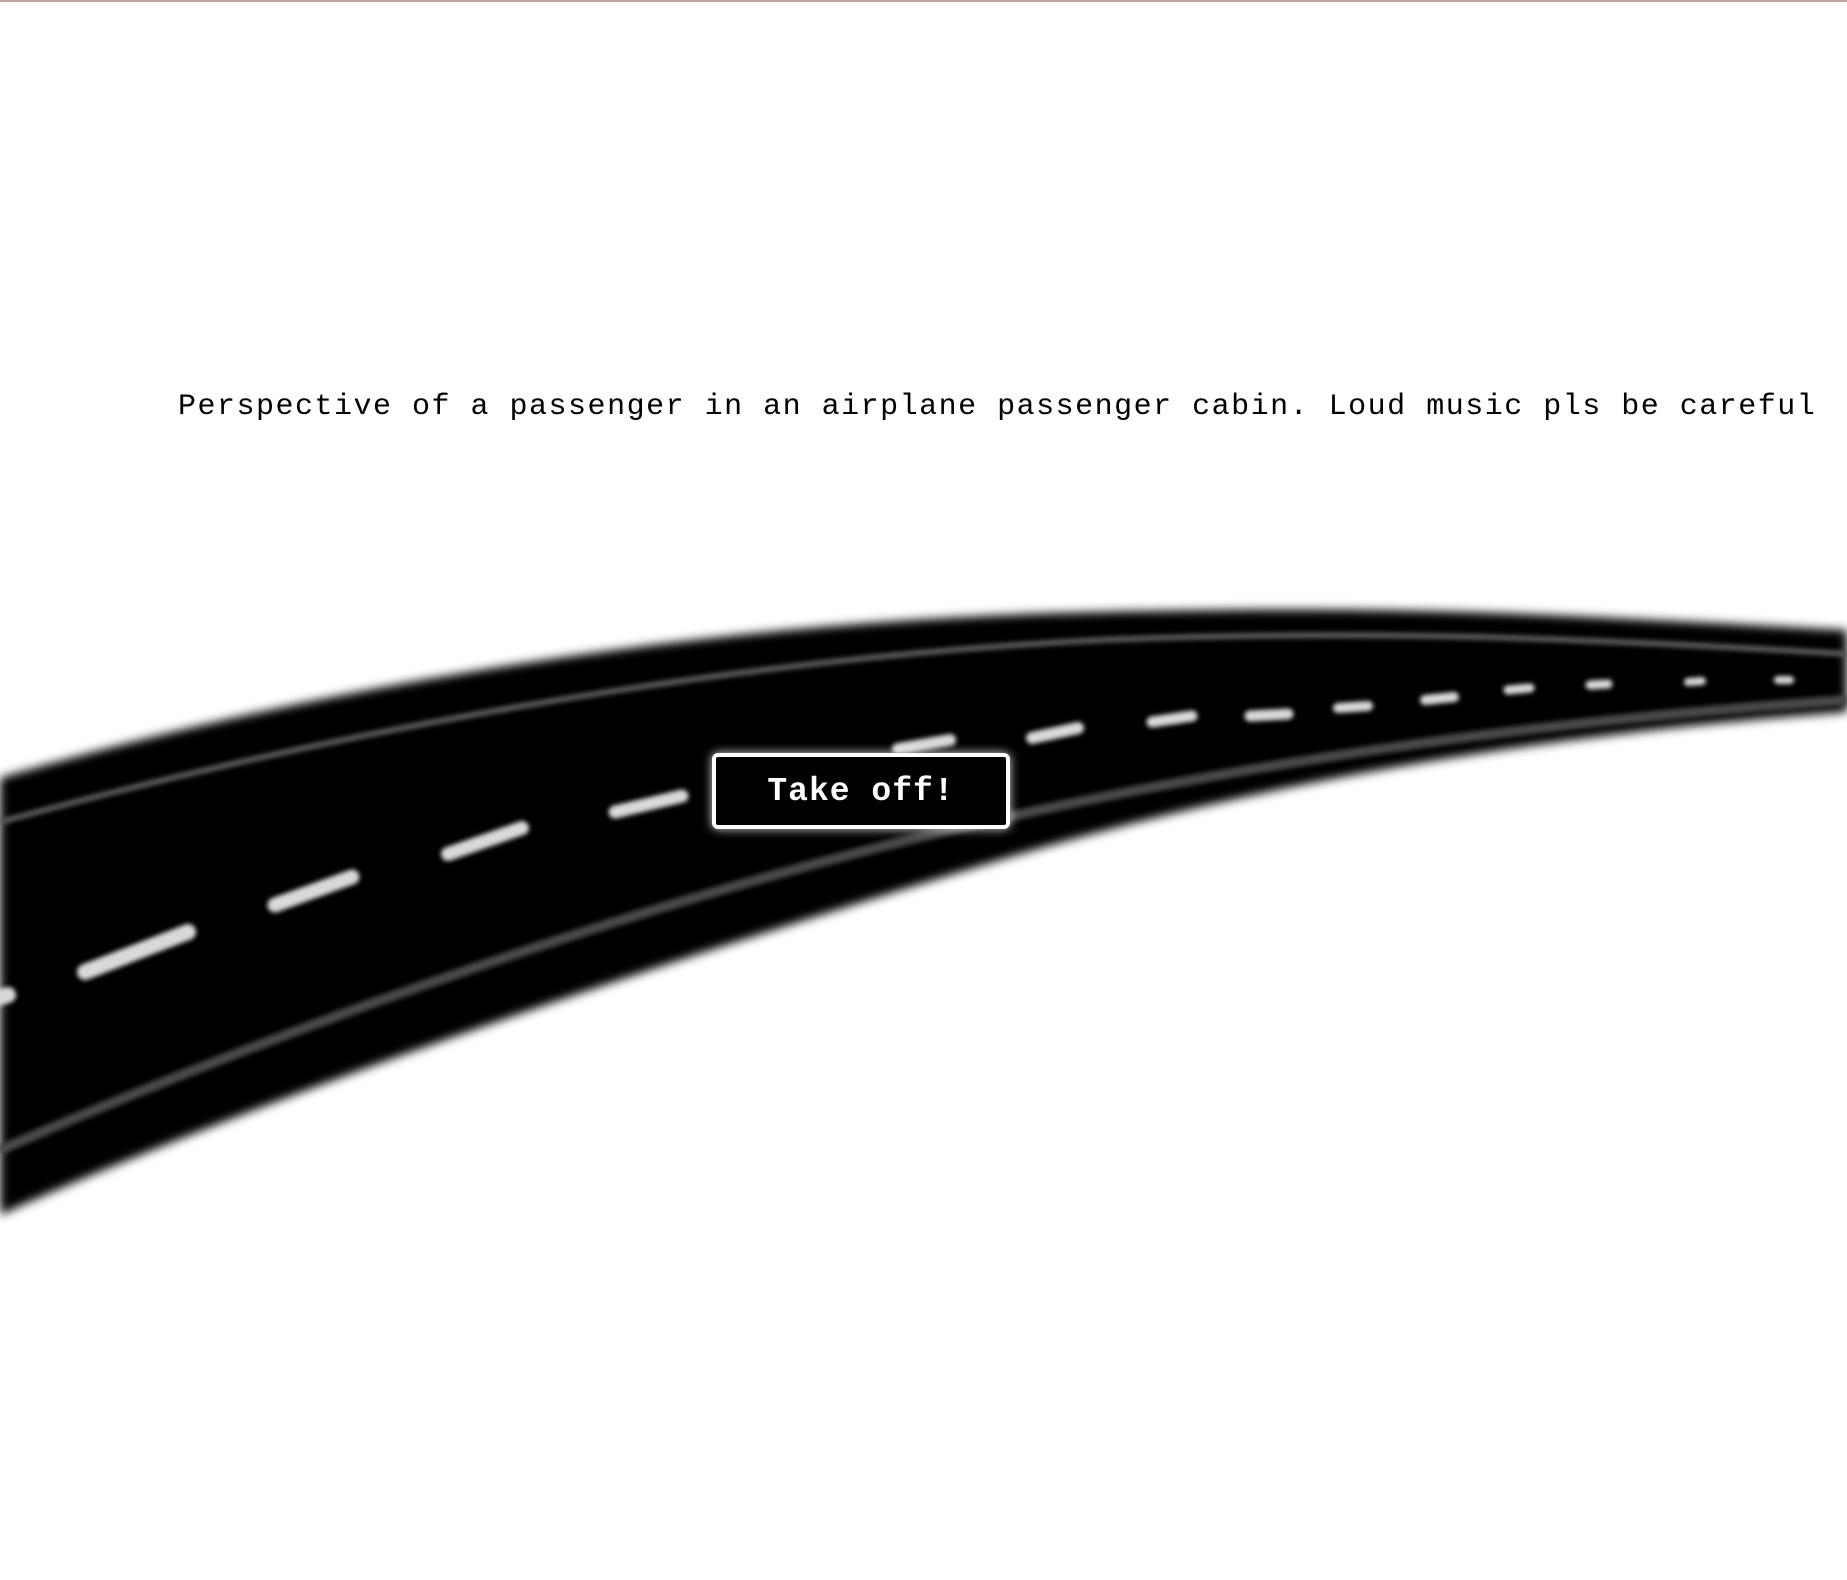 This screenshot has height=1580, width=1847. What do you see at coordinates (923, 1) in the screenshot?
I see `top-border-line` at bounding box center [923, 1].